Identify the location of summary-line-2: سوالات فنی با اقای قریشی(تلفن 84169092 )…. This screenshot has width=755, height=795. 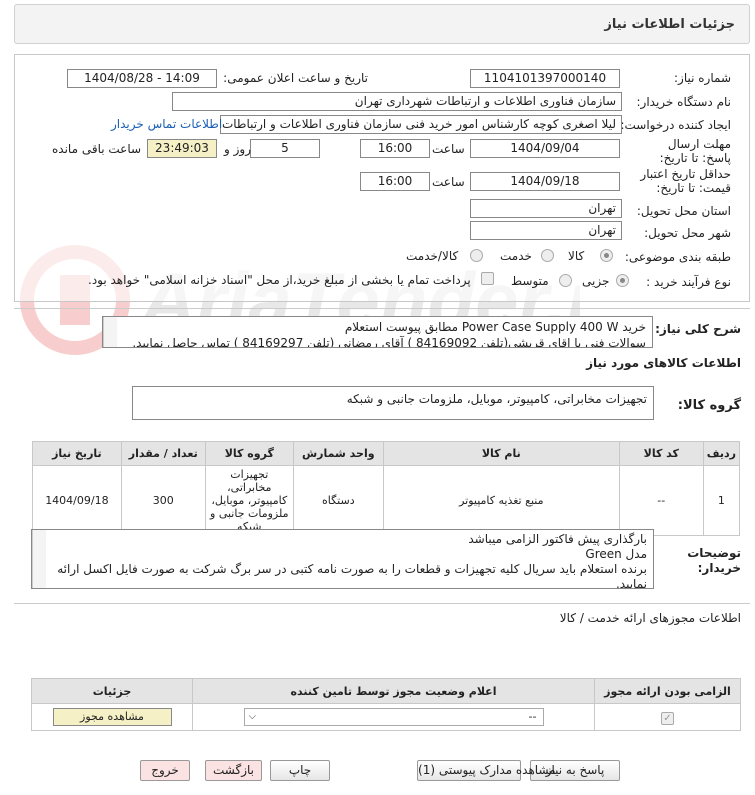
(389, 342).